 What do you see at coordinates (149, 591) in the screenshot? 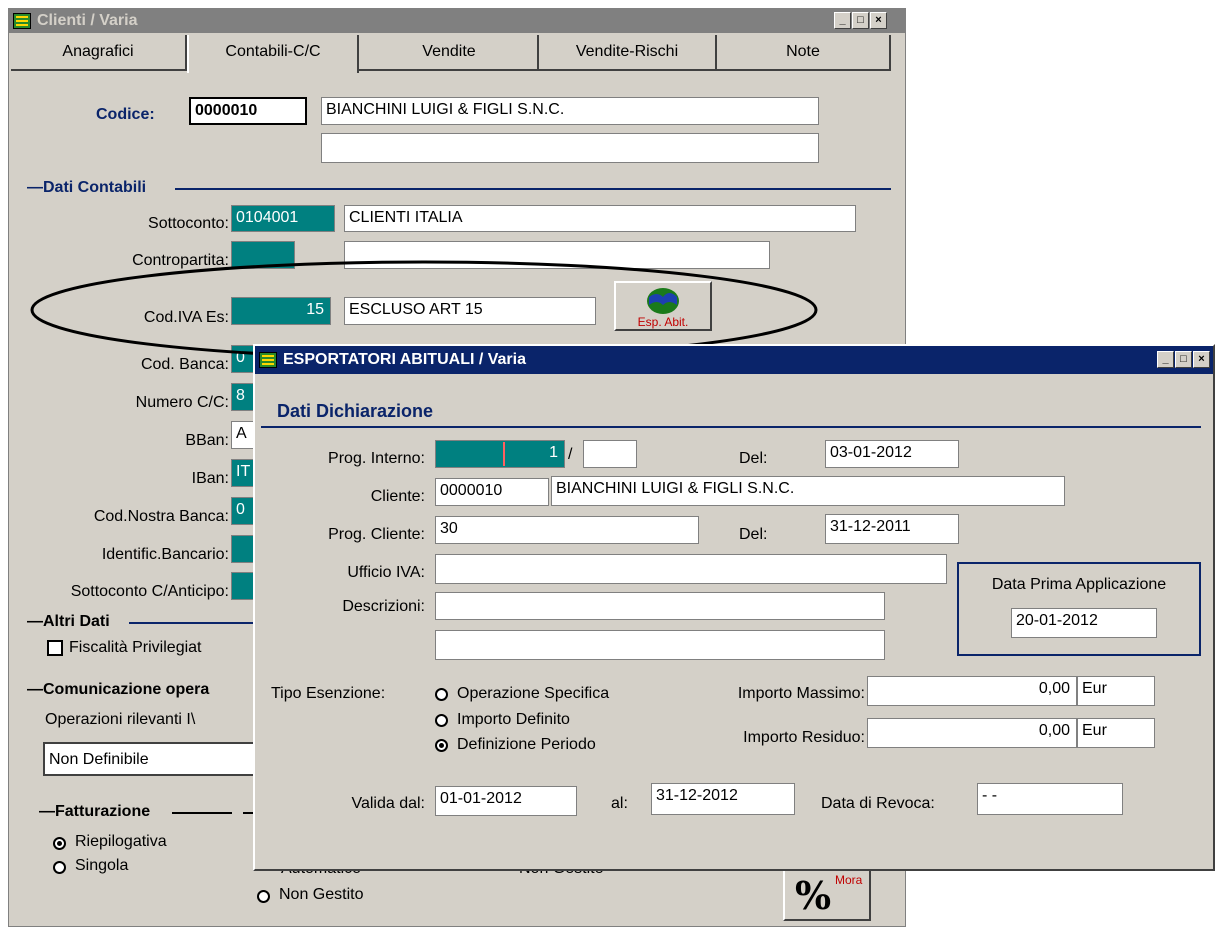
I see `sottoconto-anticipo-label: Sottoconto C/Anticipo:` at bounding box center [149, 591].